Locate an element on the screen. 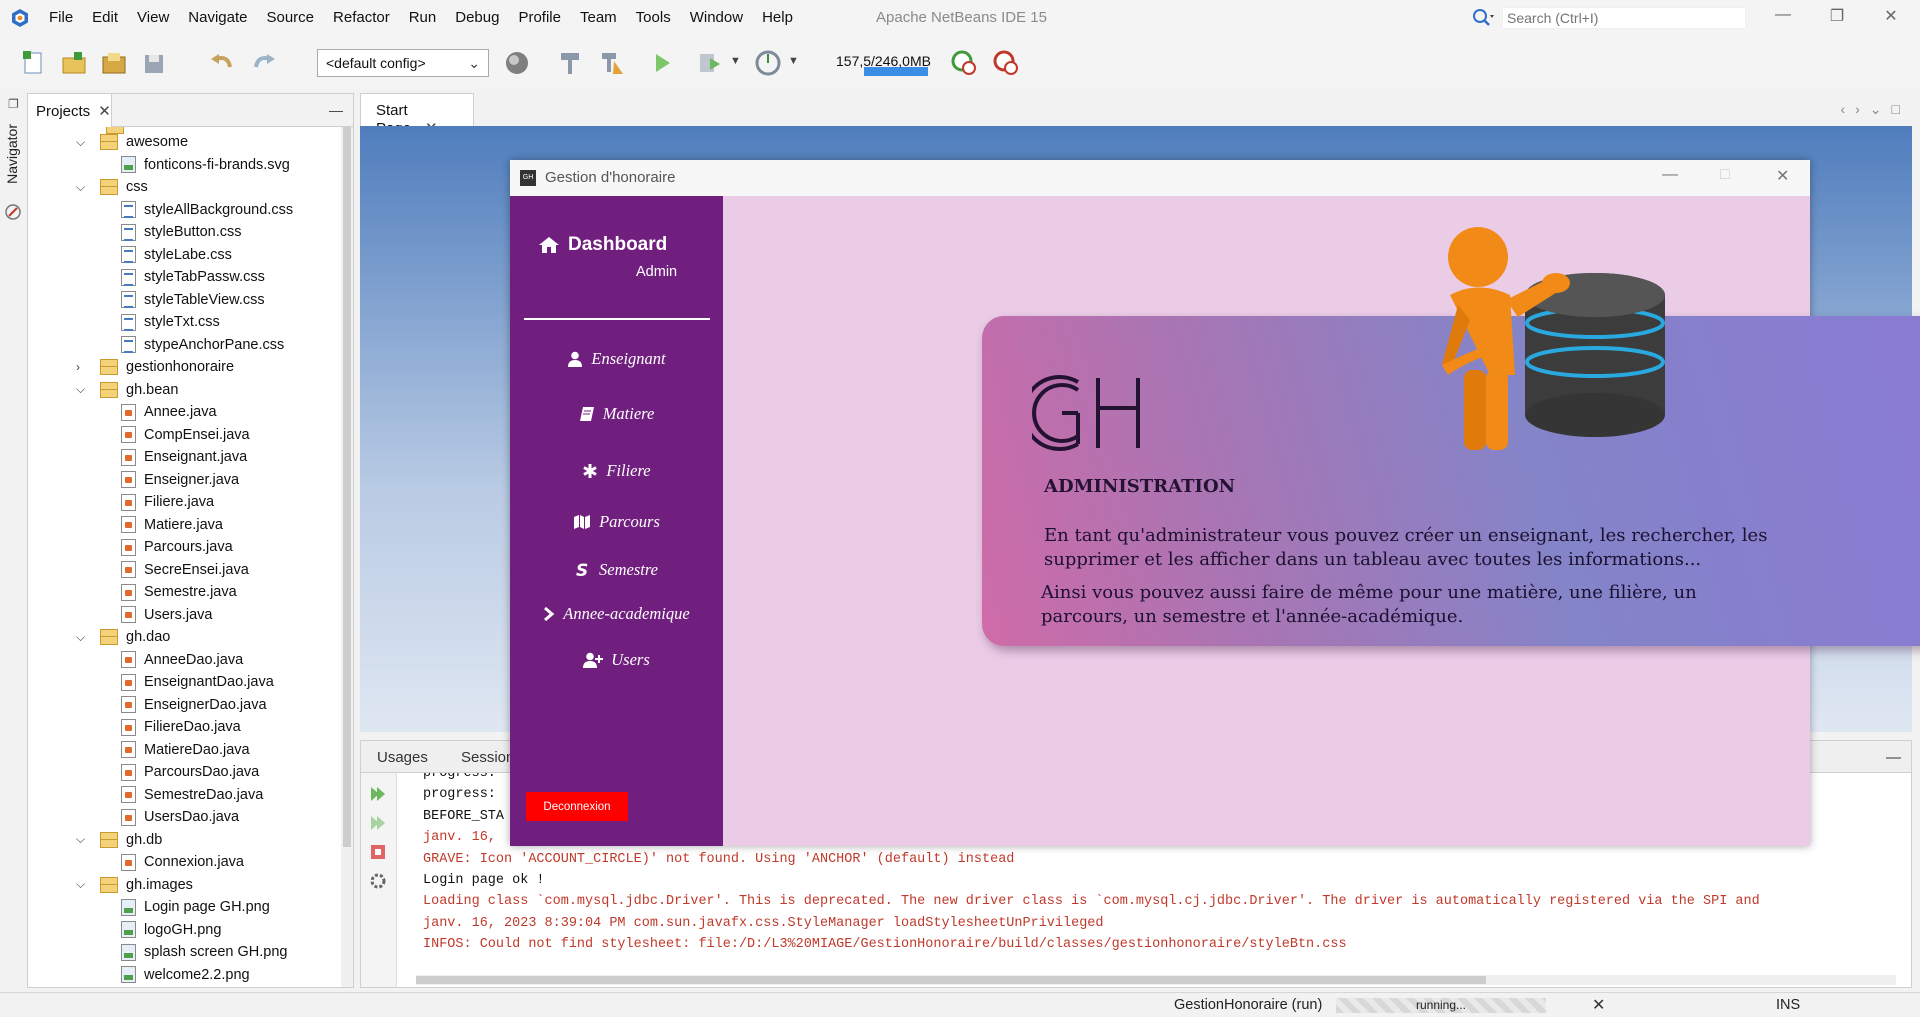  tree-row: welcome2.2.png is located at coordinates (185, 975).